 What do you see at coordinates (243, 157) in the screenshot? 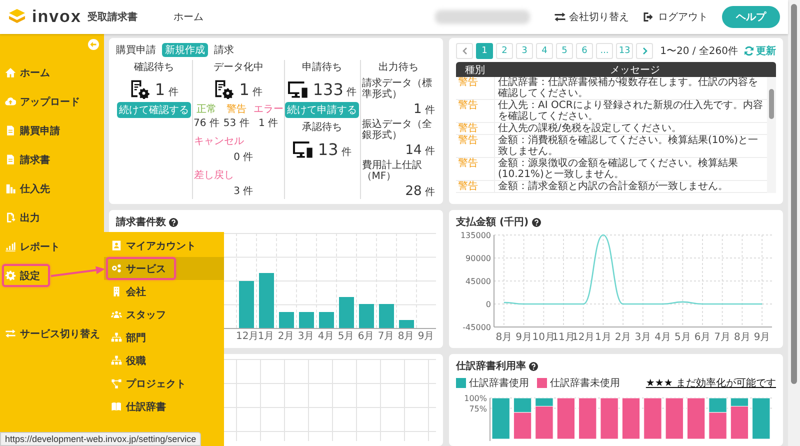
I see `status-count: 0 件` at bounding box center [243, 157].